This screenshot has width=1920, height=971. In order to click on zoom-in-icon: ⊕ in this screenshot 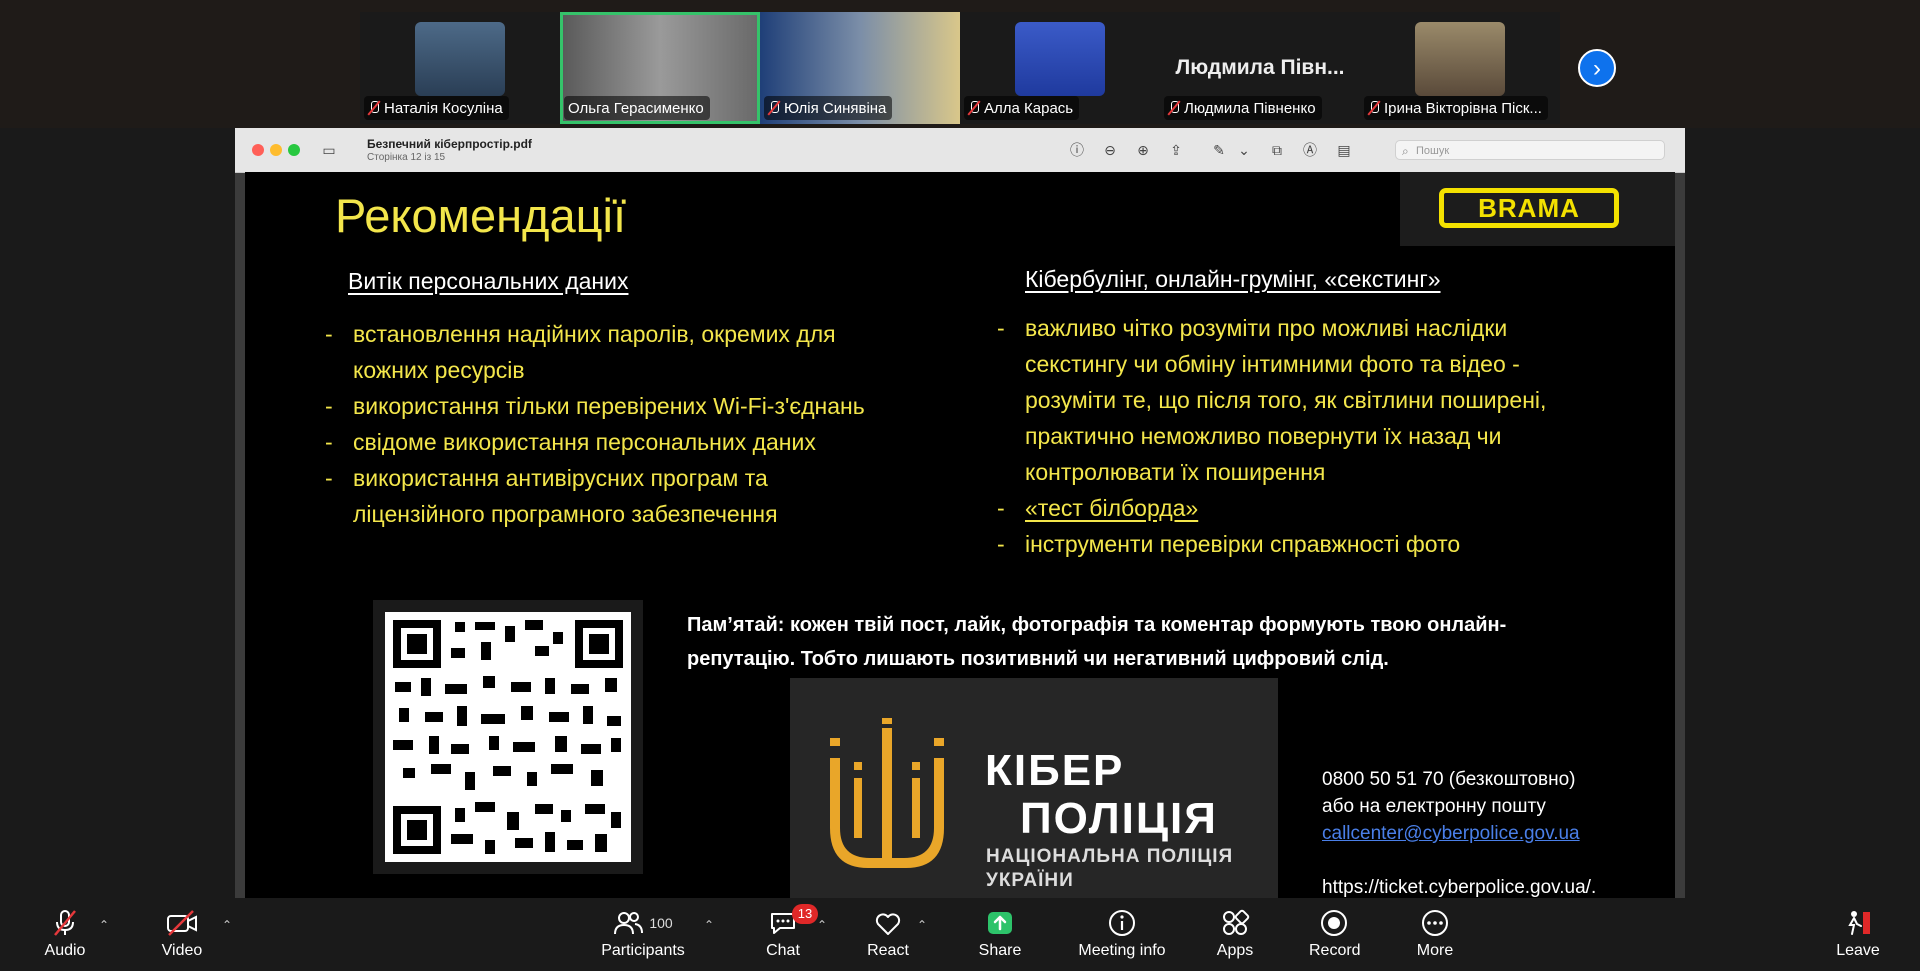, I will do `click(1143, 150)`.